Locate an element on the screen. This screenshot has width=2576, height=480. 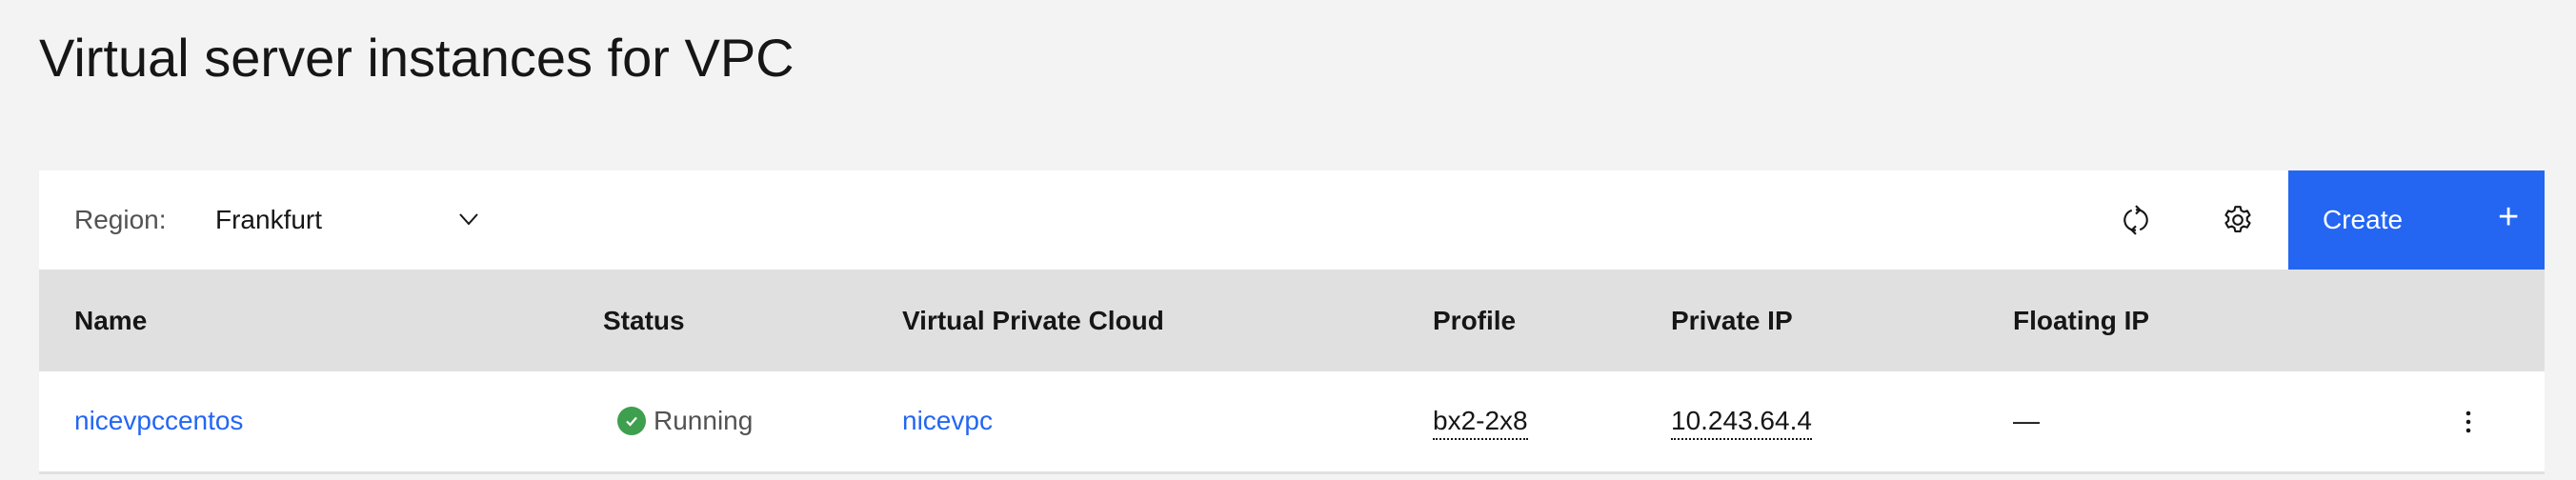
vpc-link: nicevpc is located at coordinates (947, 421).